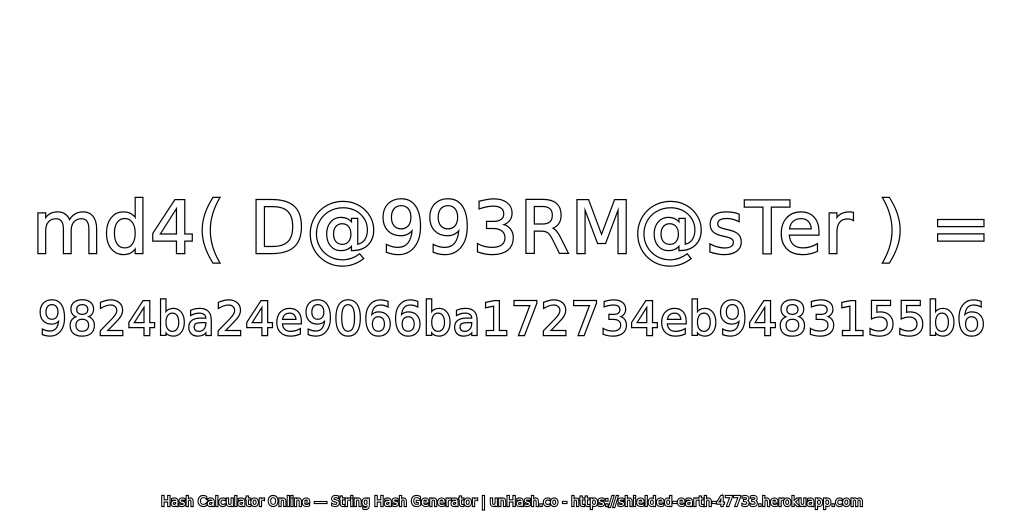  Describe the element at coordinates (512, 319) in the screenshot. I see `hash-result-text: 9824ba24e9066ba172734eb9483155b6` at that location.